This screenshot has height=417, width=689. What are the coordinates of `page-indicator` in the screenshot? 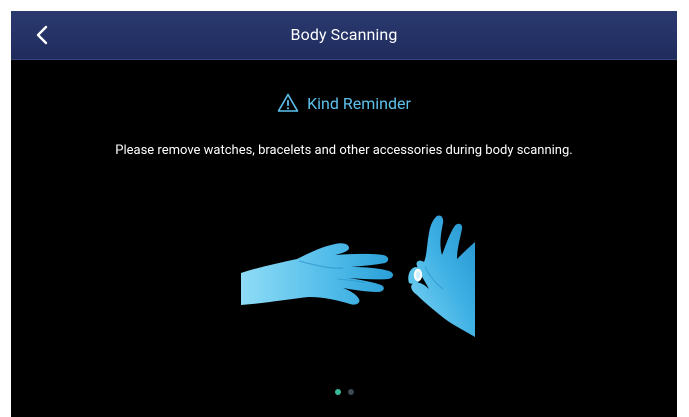 It's located at (344, 393).